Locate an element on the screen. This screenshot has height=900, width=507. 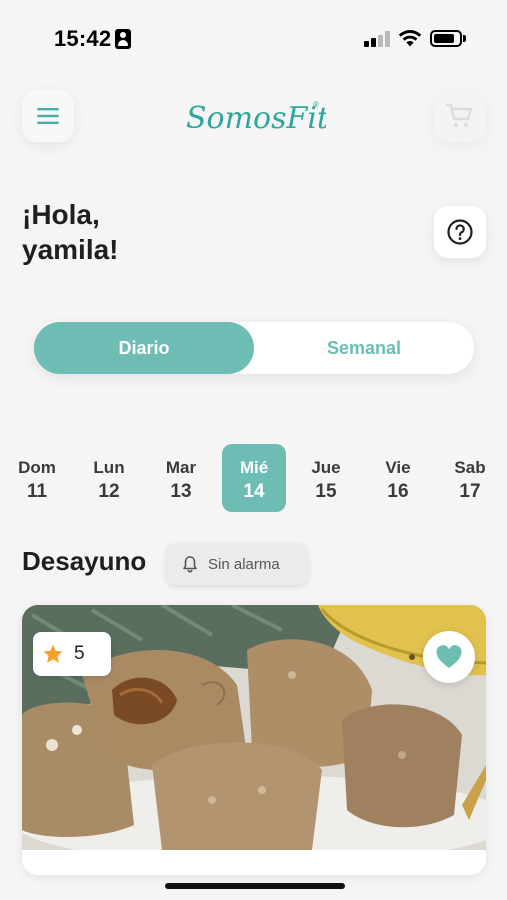
alarm-label: Sin alarma is located at coordinates (244, 564).